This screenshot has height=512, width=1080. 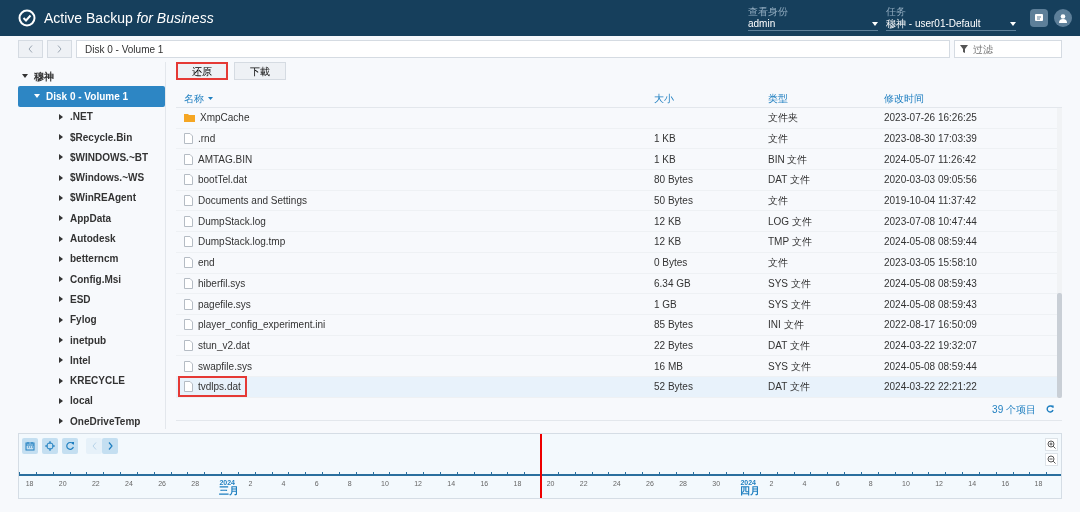 I want to click on modified-time: 2024-03-22 22:21:22, so click(x=930, y=387).